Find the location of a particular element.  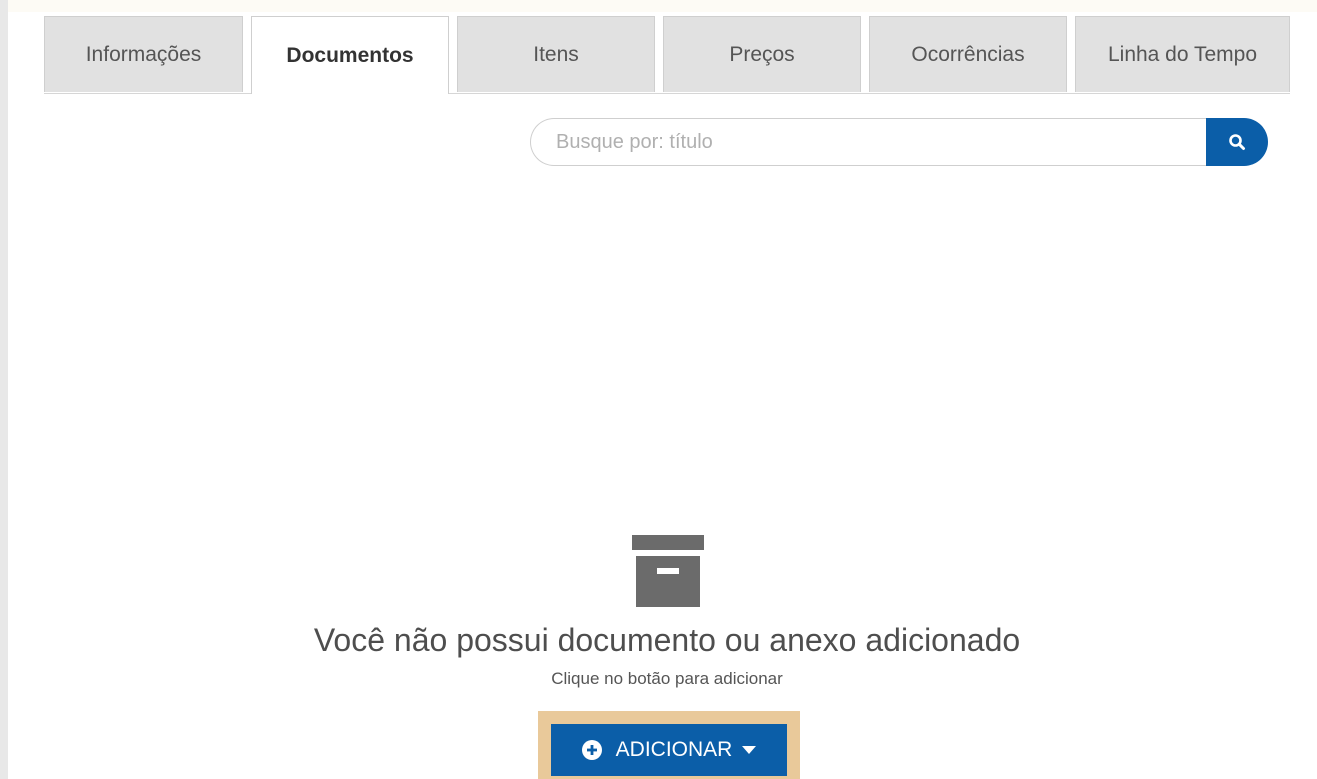

left-rail is located at coordinates (4, 389).